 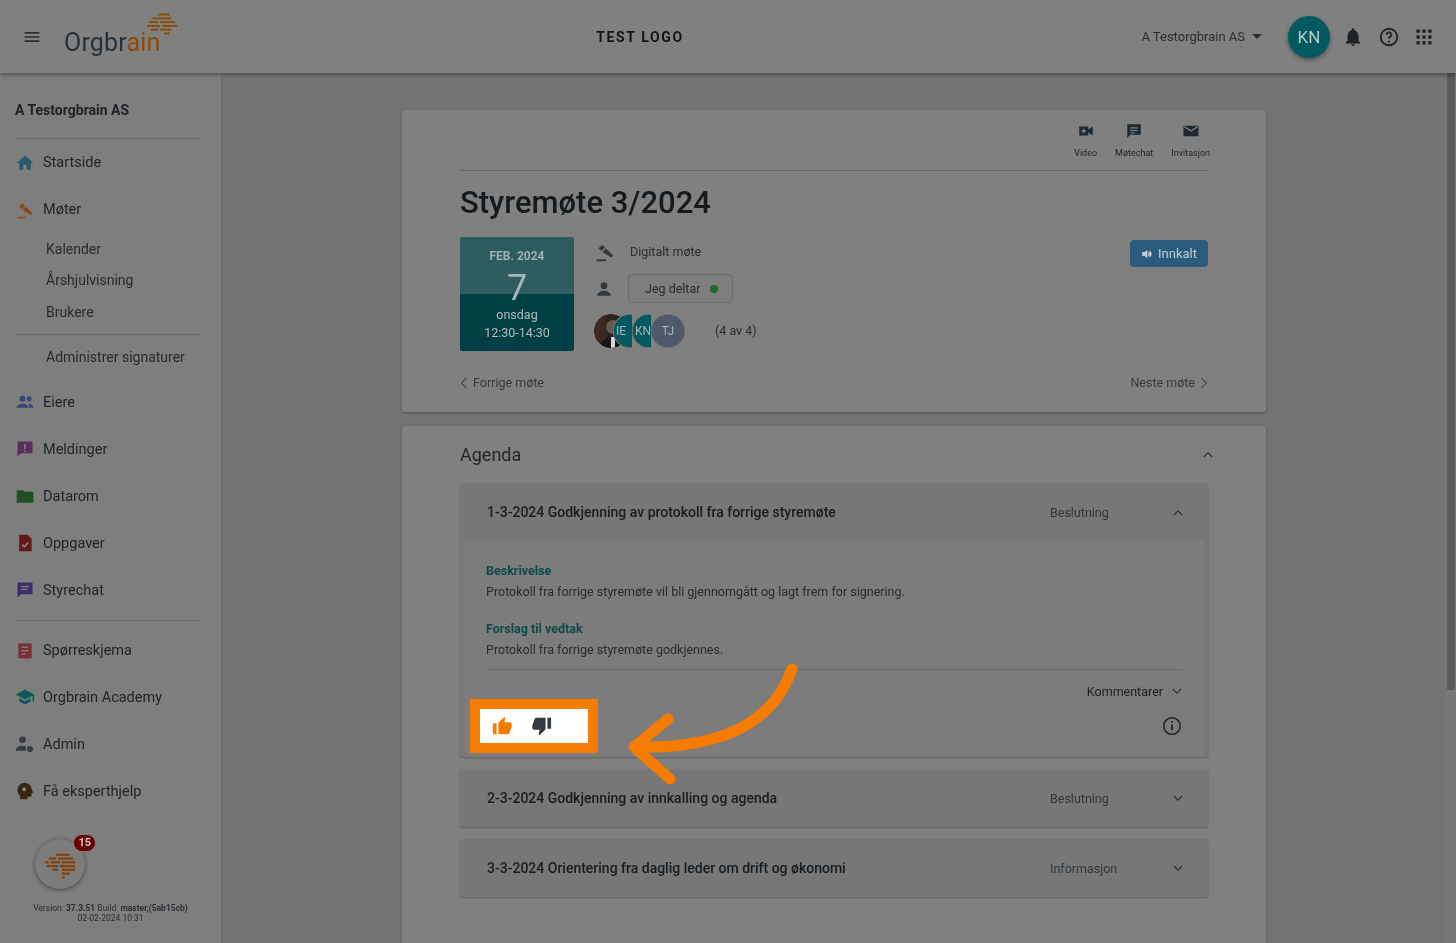 I want to click on info-icon, so click(x=1172, y=726).